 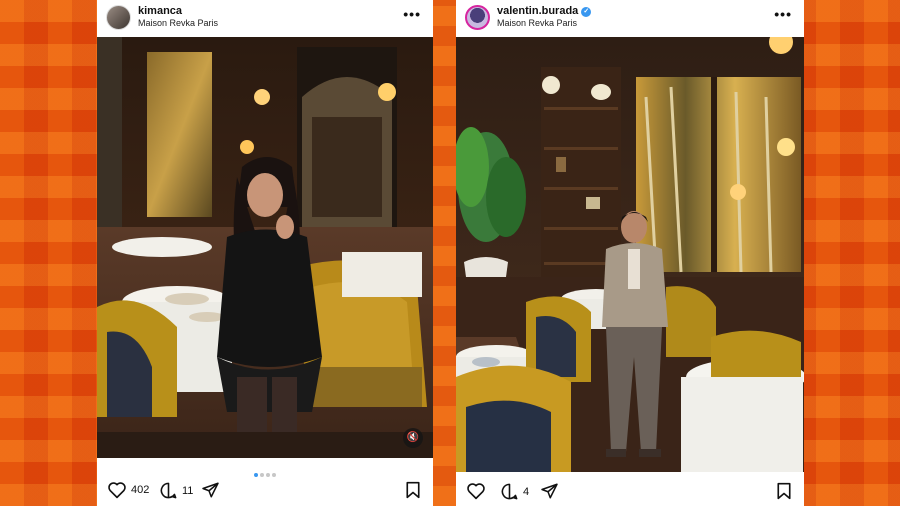 What do you see at coordinates (630, 18) in the screenshot?
I see `post-header: valentin.burada ✓ Maison Revka Paris •••` at bounding box center [630, 18].